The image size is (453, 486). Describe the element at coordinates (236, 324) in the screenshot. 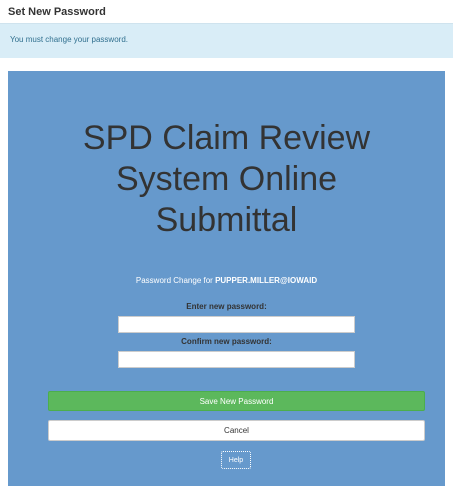

I see `new-password-input` at that location.